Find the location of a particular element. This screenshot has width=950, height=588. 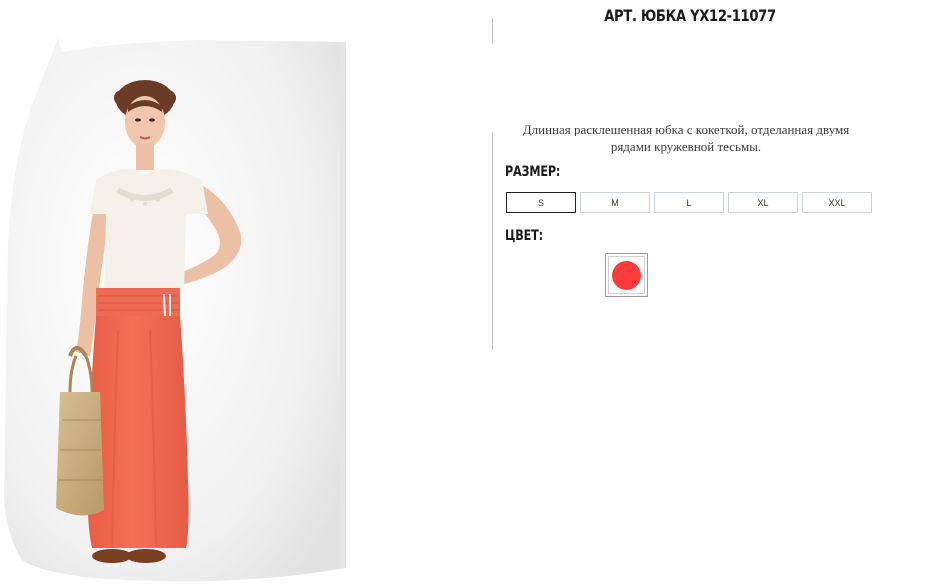

size-option-xl: XL is located at coordinates (763, 202).